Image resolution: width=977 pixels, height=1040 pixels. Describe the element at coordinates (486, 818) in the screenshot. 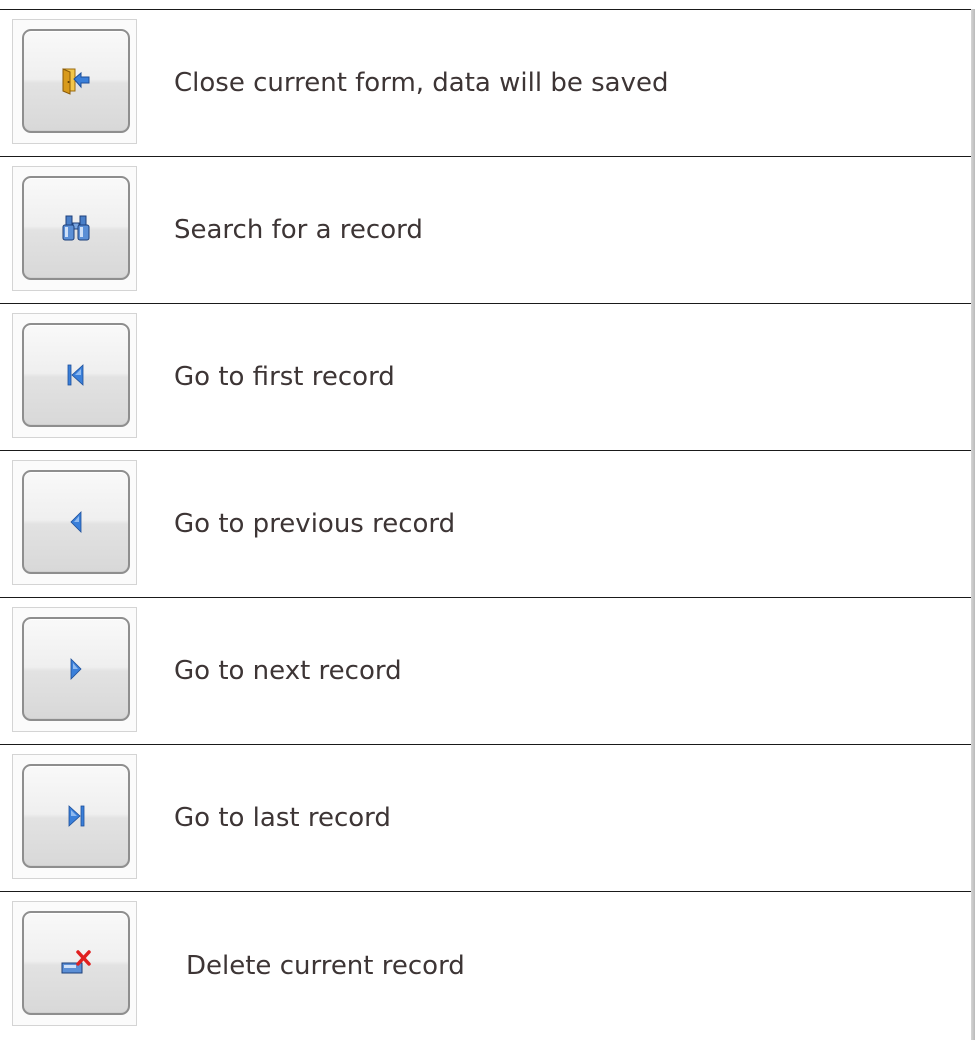

I see `legend-row-last: Go to last record` at that location.